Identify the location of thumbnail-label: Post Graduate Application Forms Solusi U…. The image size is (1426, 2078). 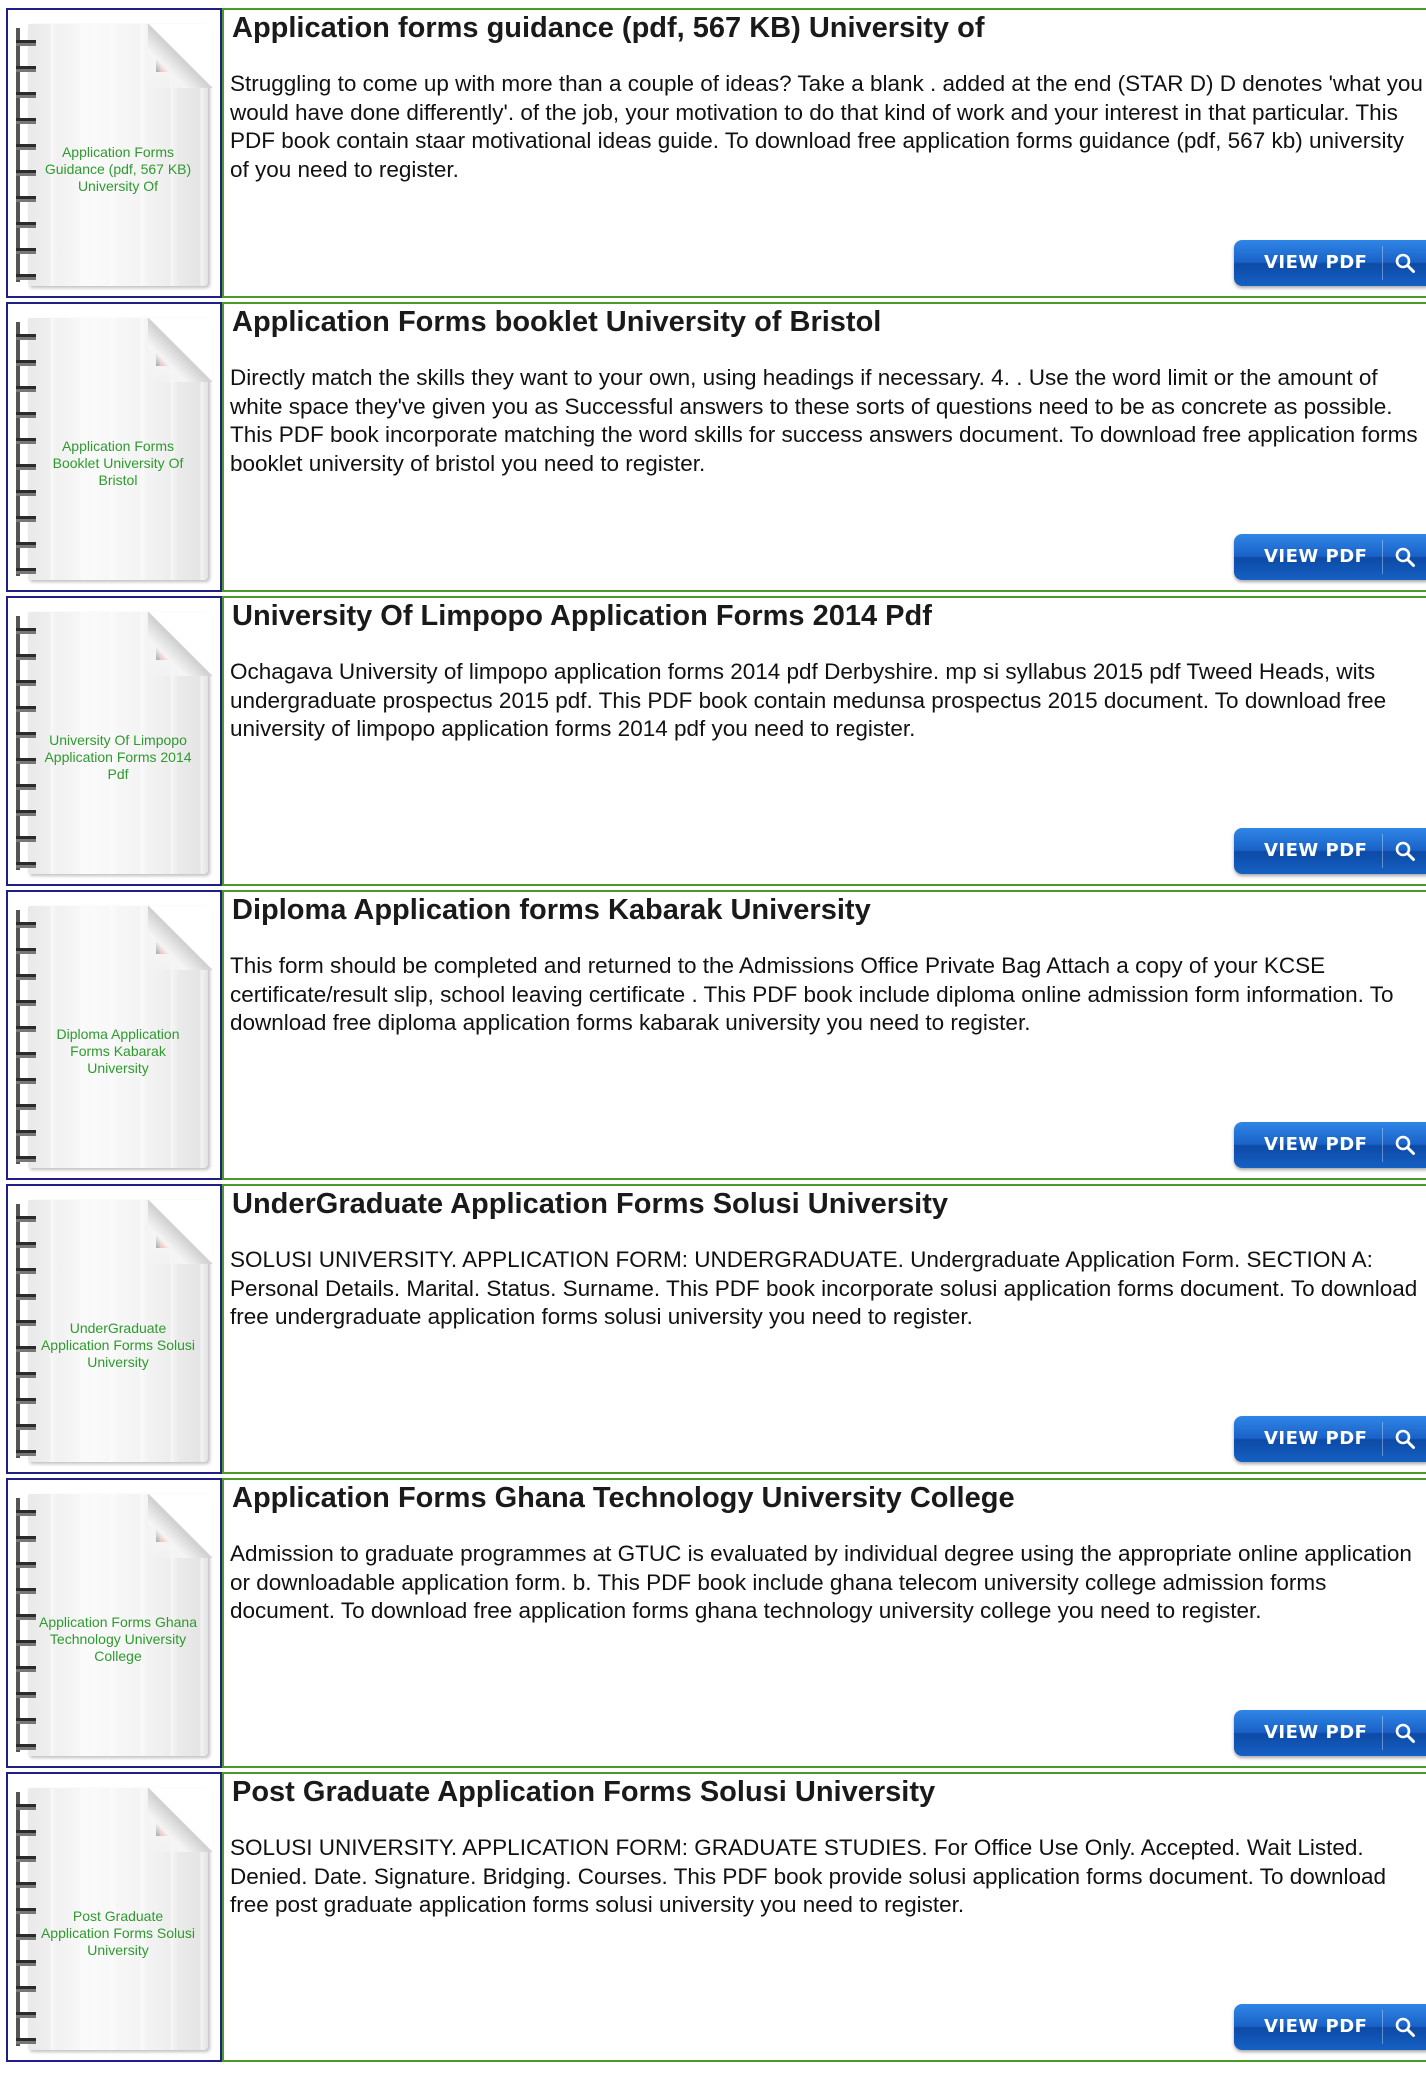
(118, 1933).